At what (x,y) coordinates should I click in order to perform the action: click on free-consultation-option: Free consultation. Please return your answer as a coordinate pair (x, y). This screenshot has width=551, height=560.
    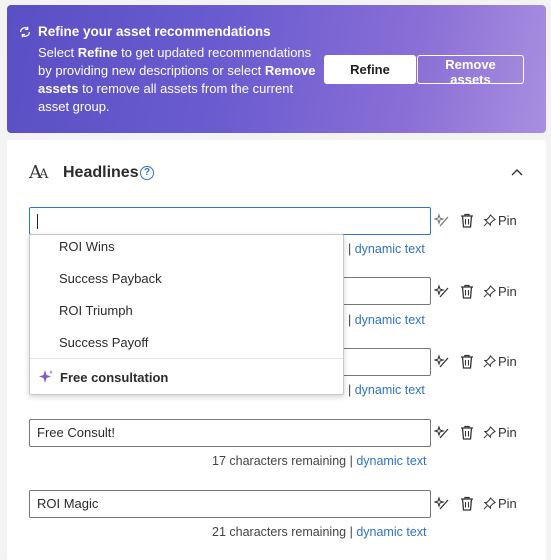
    Looking at the image, I should click on (103, 377).